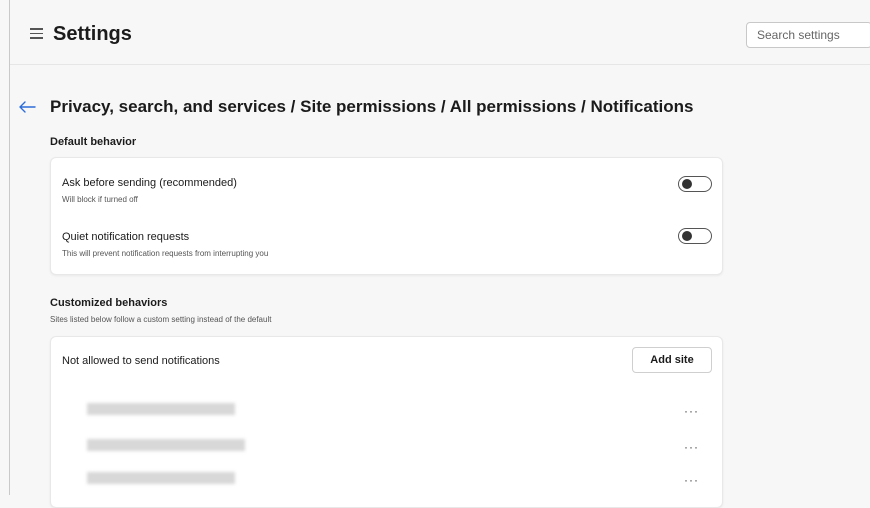  Describe the element at coordinates (92, 34) in the screenshot. I see `page-title: Settings` at that location.